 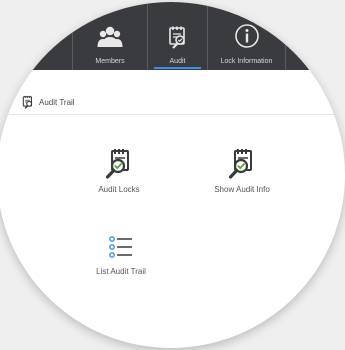 I want to click on audit-locks-button: Audit Locks, so click(x=119, y=170).